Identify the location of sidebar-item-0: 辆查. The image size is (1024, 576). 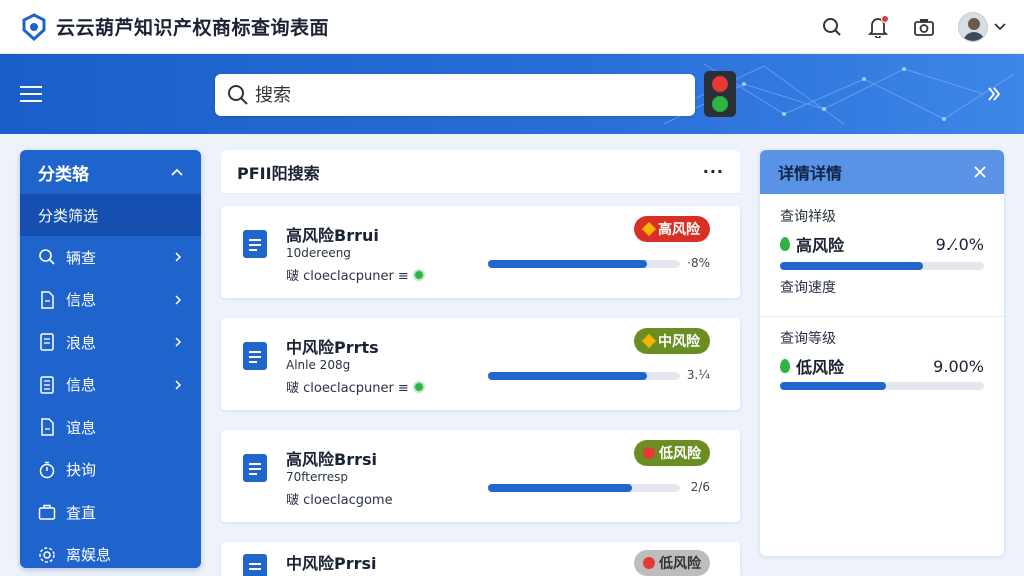
(110, 257).